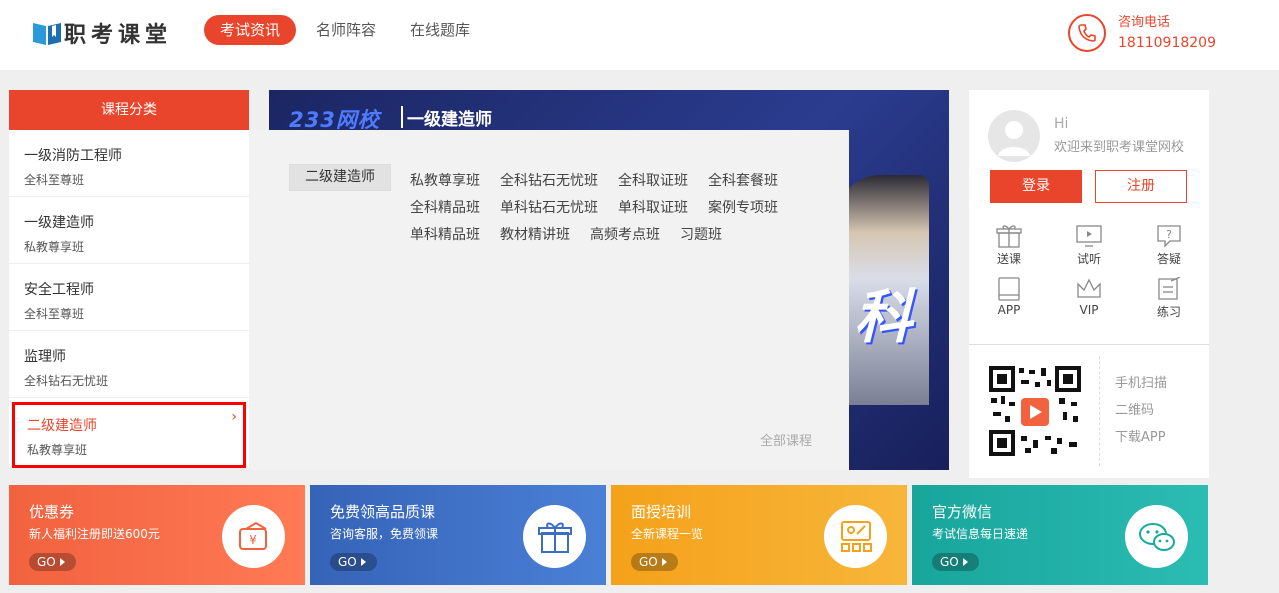 The height and width of the screenshot is (593, 1279). What do you see at coordinates (59, 290) in the screenshot?
I see `category-title: 安全工程师` at bounding box center [59, 290].